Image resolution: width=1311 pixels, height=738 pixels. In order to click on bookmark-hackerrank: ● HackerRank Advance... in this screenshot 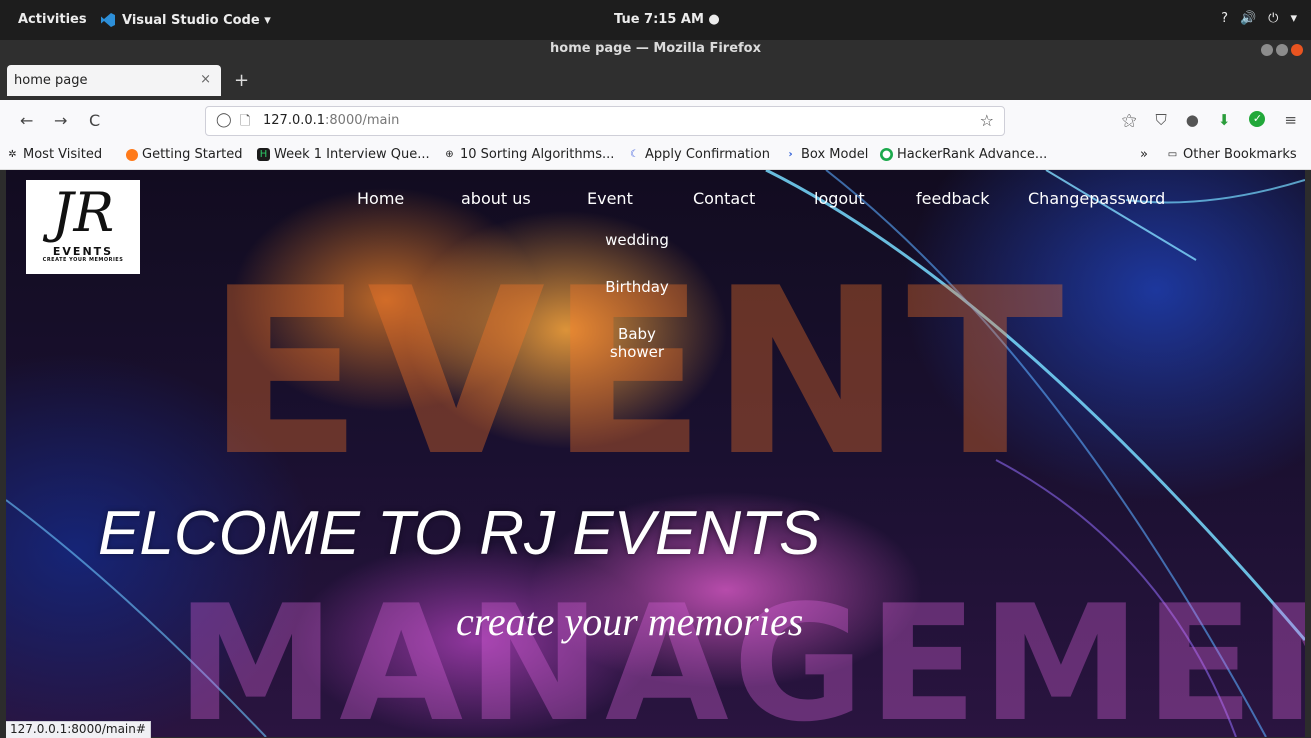, I will do `click(963, 154)`.